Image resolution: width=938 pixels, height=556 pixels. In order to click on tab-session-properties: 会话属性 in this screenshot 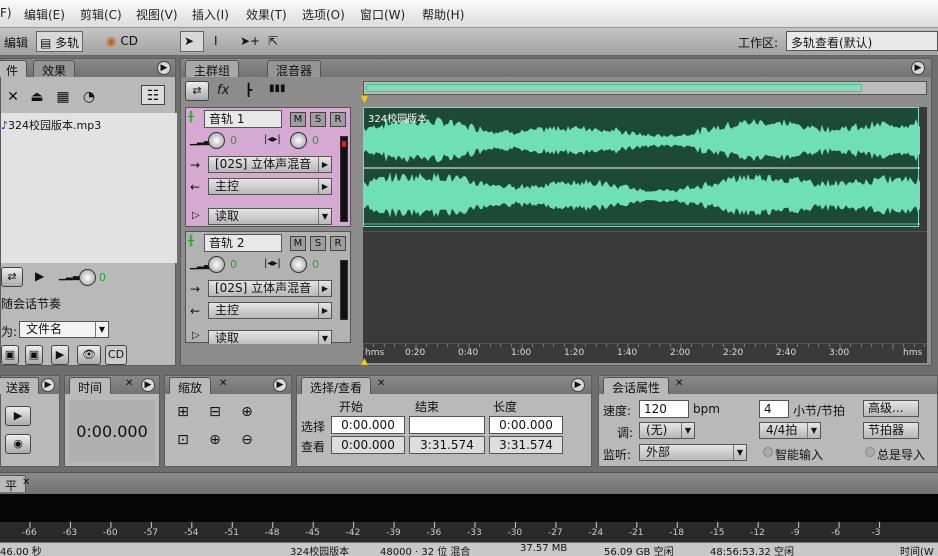, I will do `click(636, 386)`.